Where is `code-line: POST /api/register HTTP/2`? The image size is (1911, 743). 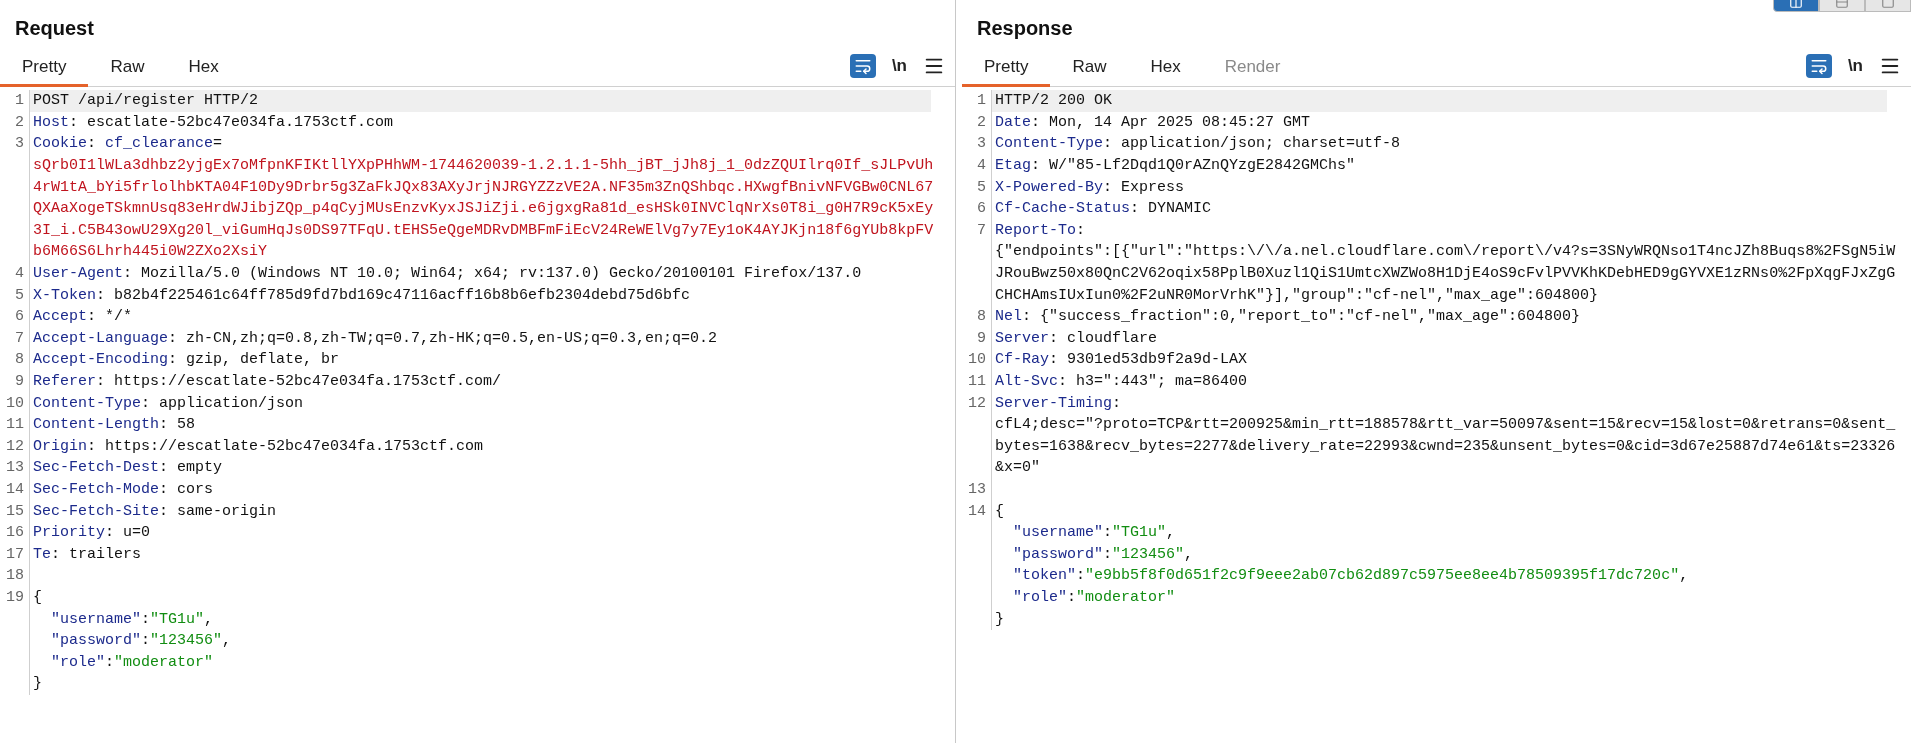 code-line: POST /api/register HTTP/2 is located at coordinates (146, 101).